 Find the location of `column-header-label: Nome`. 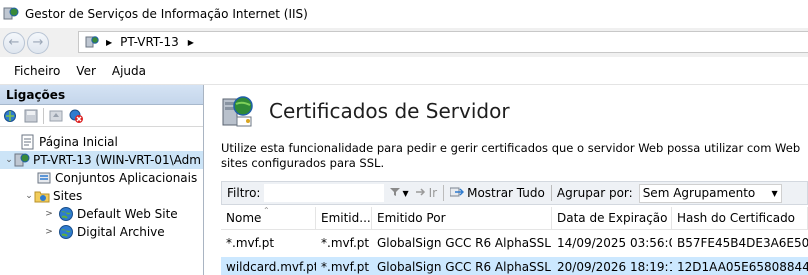

column-header-label: Nome is located at coordinates (244, 218).